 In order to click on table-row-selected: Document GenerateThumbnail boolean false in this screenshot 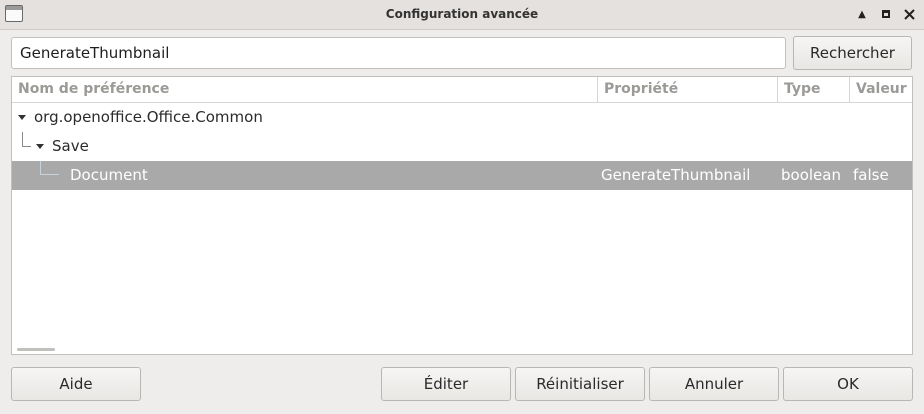, I will do `click(462, 175)`.